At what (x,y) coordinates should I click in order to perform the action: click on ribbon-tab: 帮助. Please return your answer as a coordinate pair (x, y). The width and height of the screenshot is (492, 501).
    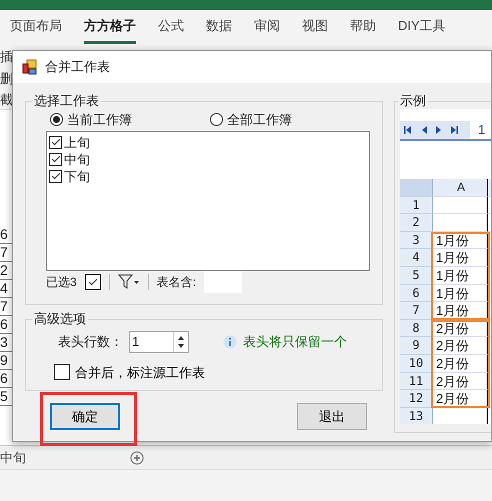
    Looking at the image, I should click on (363, 30).